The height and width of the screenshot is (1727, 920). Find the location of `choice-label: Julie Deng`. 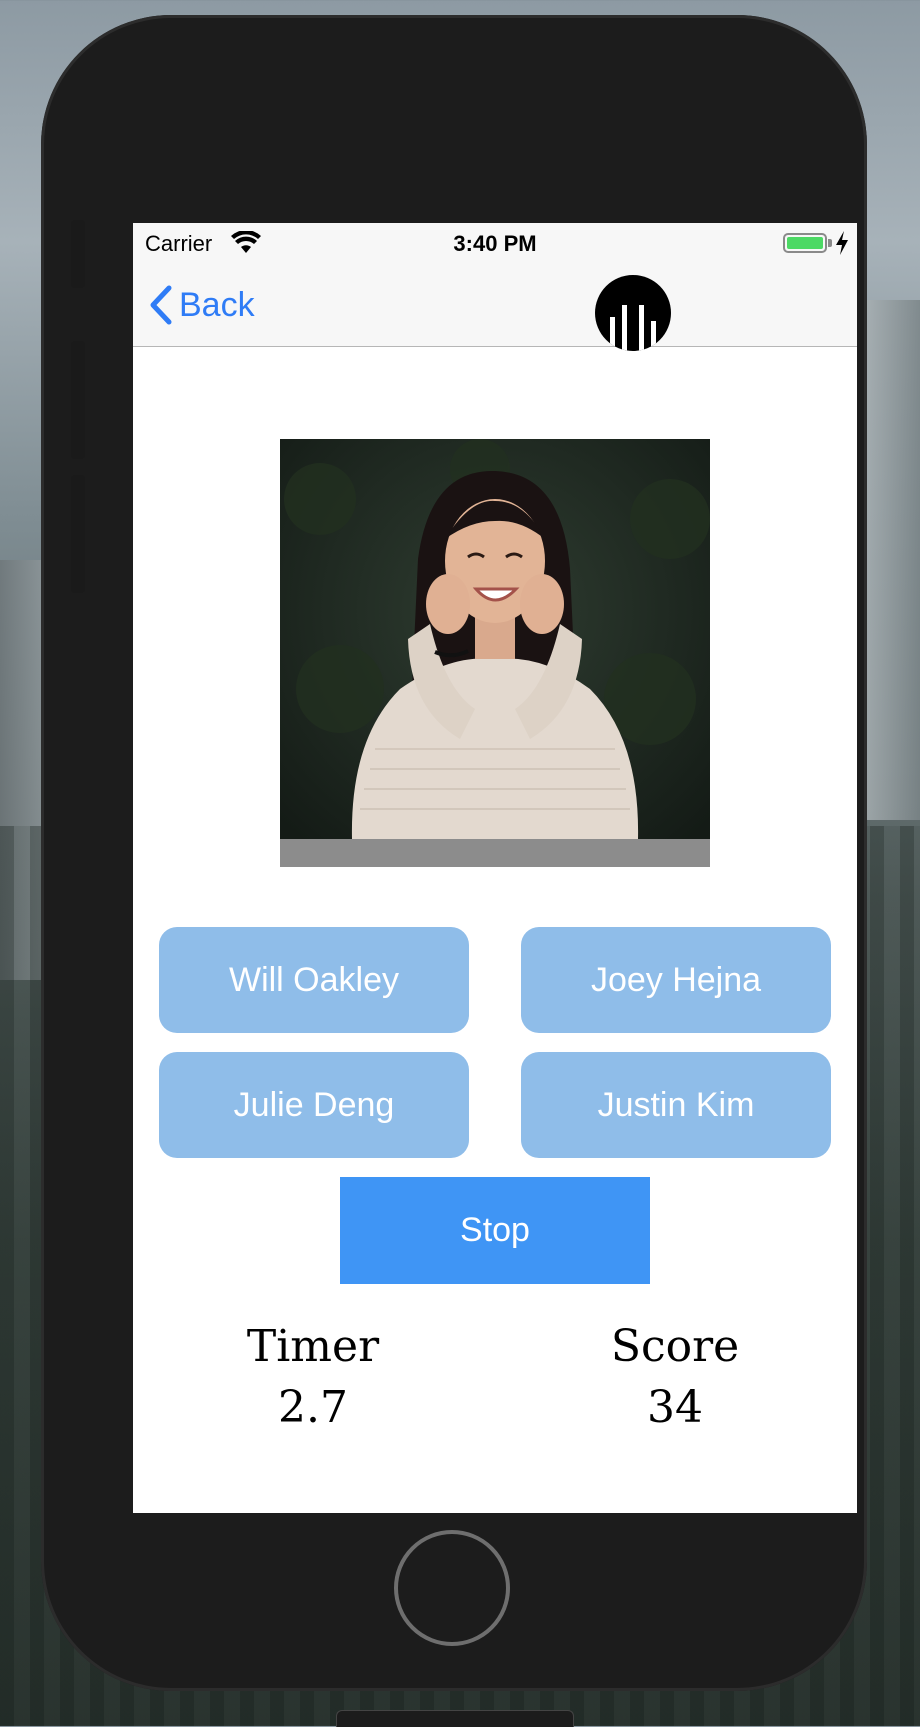

choice-label: Julie Deng is located at coordinates (314, 1104).